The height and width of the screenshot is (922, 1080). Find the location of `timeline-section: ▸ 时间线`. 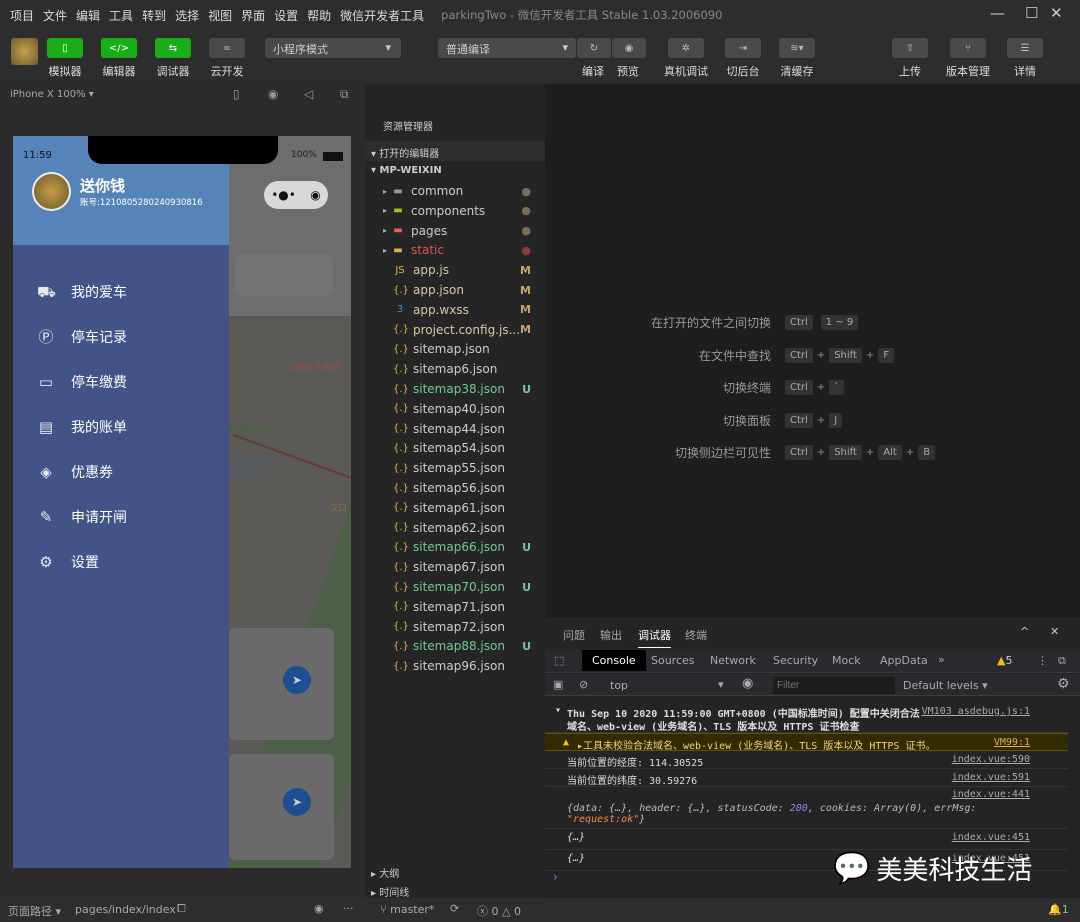

timeline-section: ▸ 时间线 is located at coordinates (390, 891).